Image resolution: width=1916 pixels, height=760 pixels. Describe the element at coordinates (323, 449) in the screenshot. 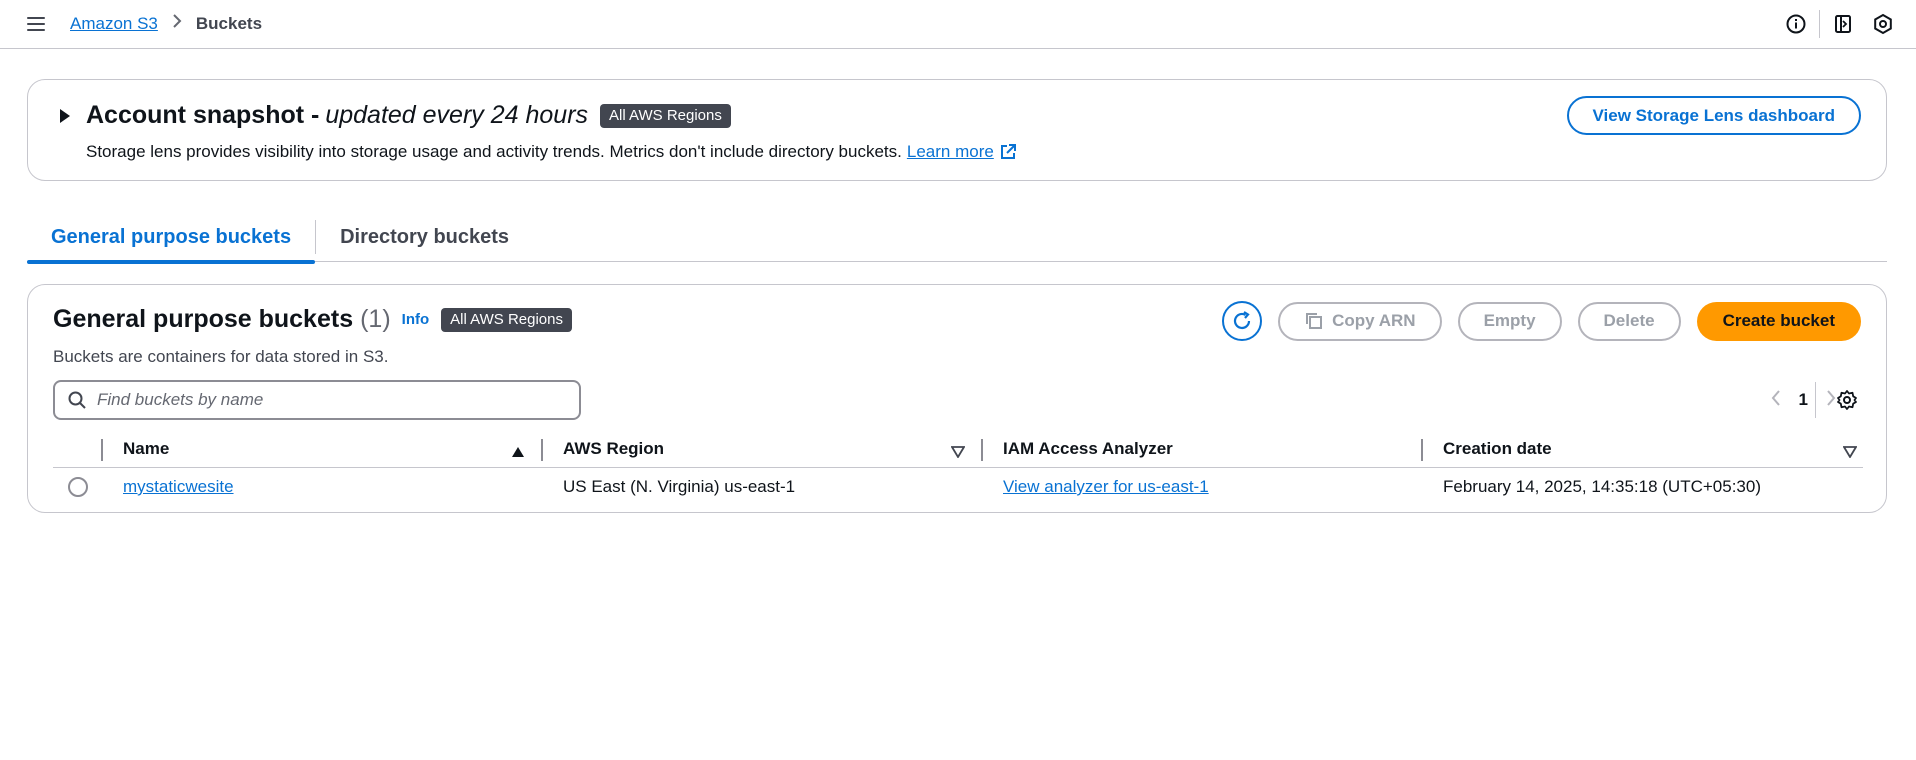

I see `column-header-name: Name` at that location.